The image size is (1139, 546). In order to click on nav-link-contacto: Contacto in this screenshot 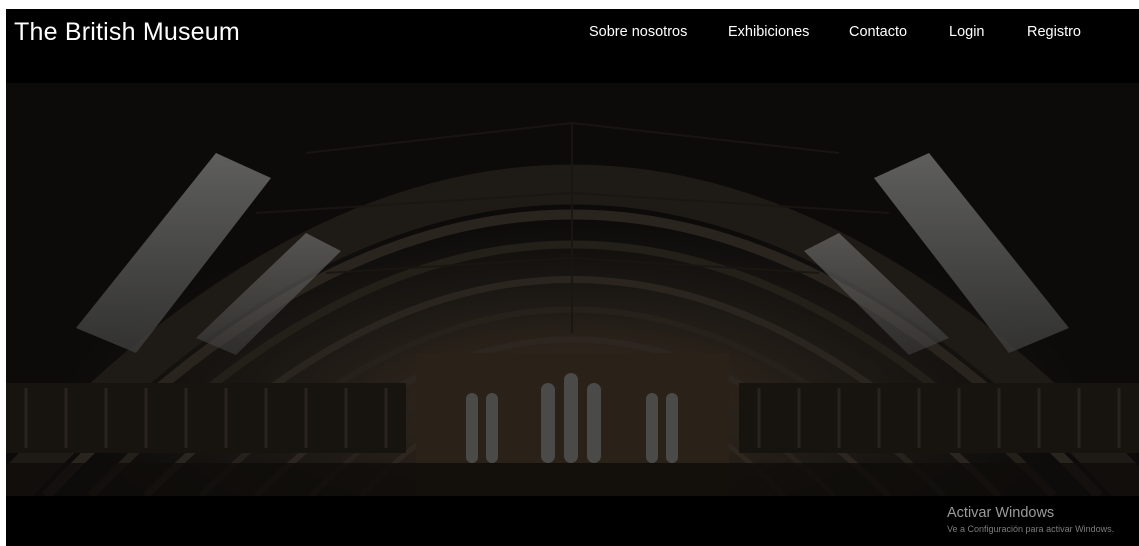, I will do `click(878, 32)`.